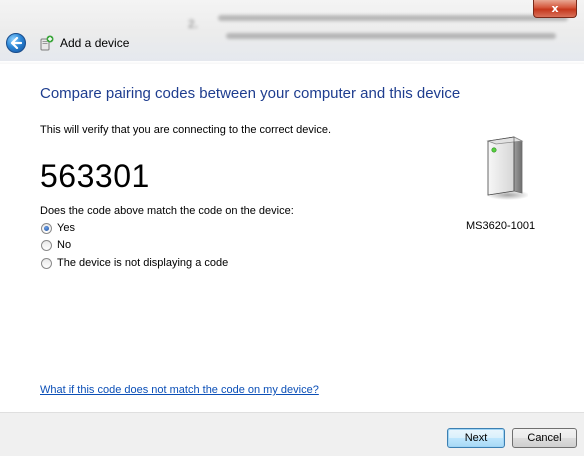 Image resolution: width=584 pixels, height=456 pixels. I want to click on device-name: MS3620-1001, so click(501, 226).